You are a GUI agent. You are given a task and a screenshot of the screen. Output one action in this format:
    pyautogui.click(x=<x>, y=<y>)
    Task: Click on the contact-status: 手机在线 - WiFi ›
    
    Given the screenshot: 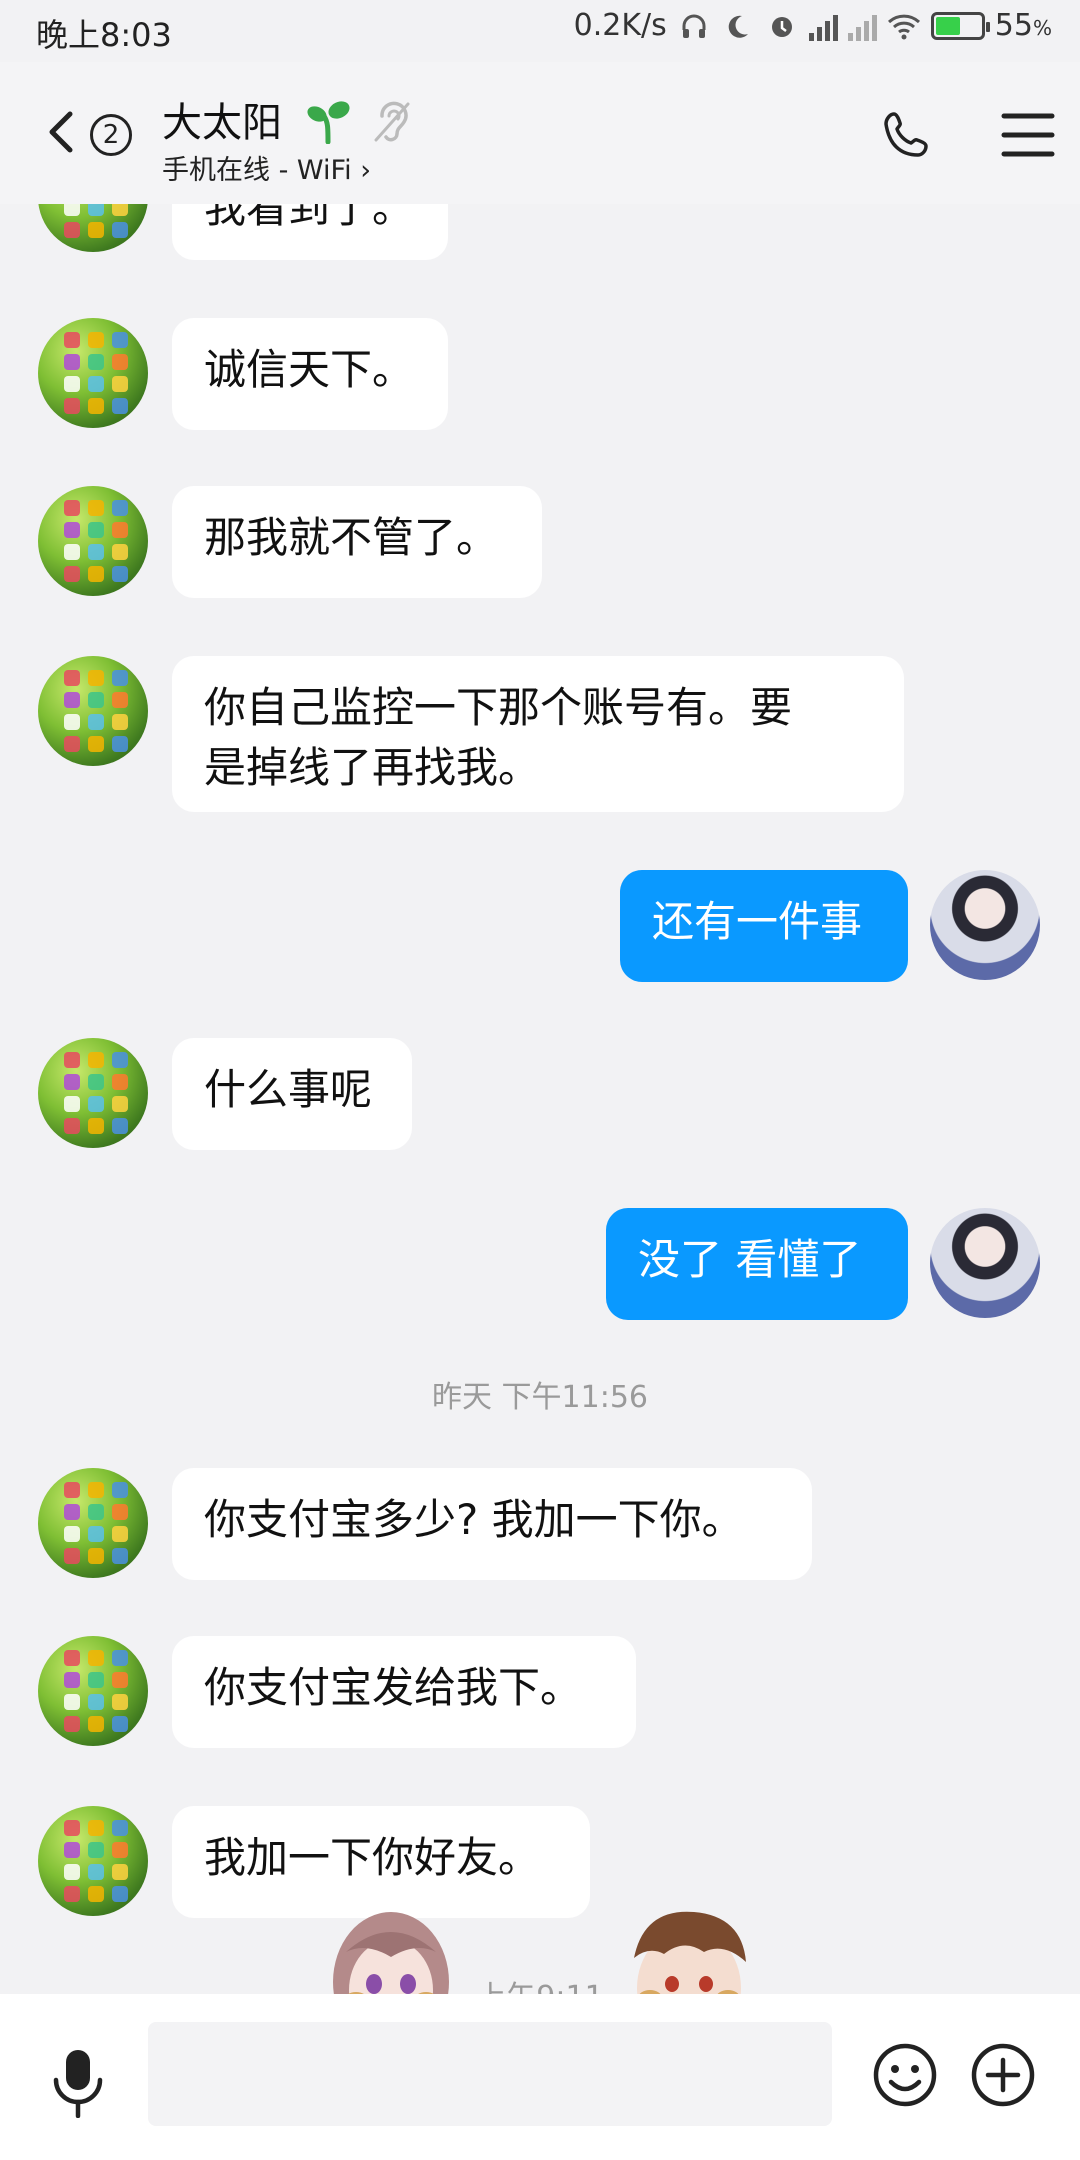 What is the action you would take?
    pyautogui.click(x=266, y=167)
    